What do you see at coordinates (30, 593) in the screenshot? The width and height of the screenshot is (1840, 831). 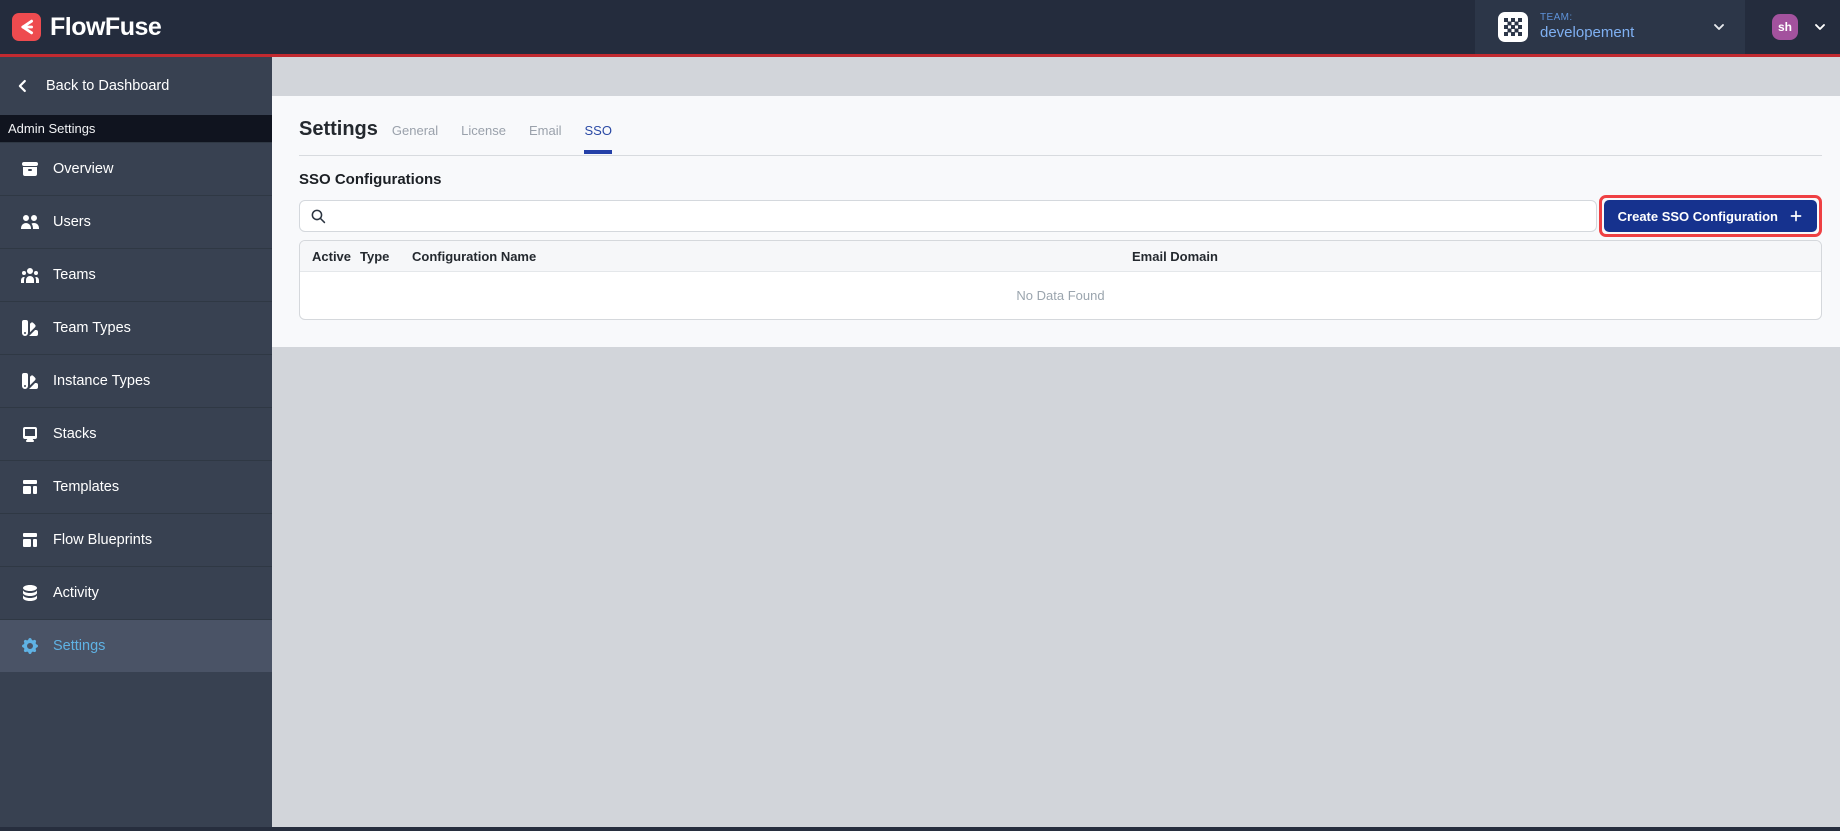 I see `database-icon` at bounding box center [30, 593].